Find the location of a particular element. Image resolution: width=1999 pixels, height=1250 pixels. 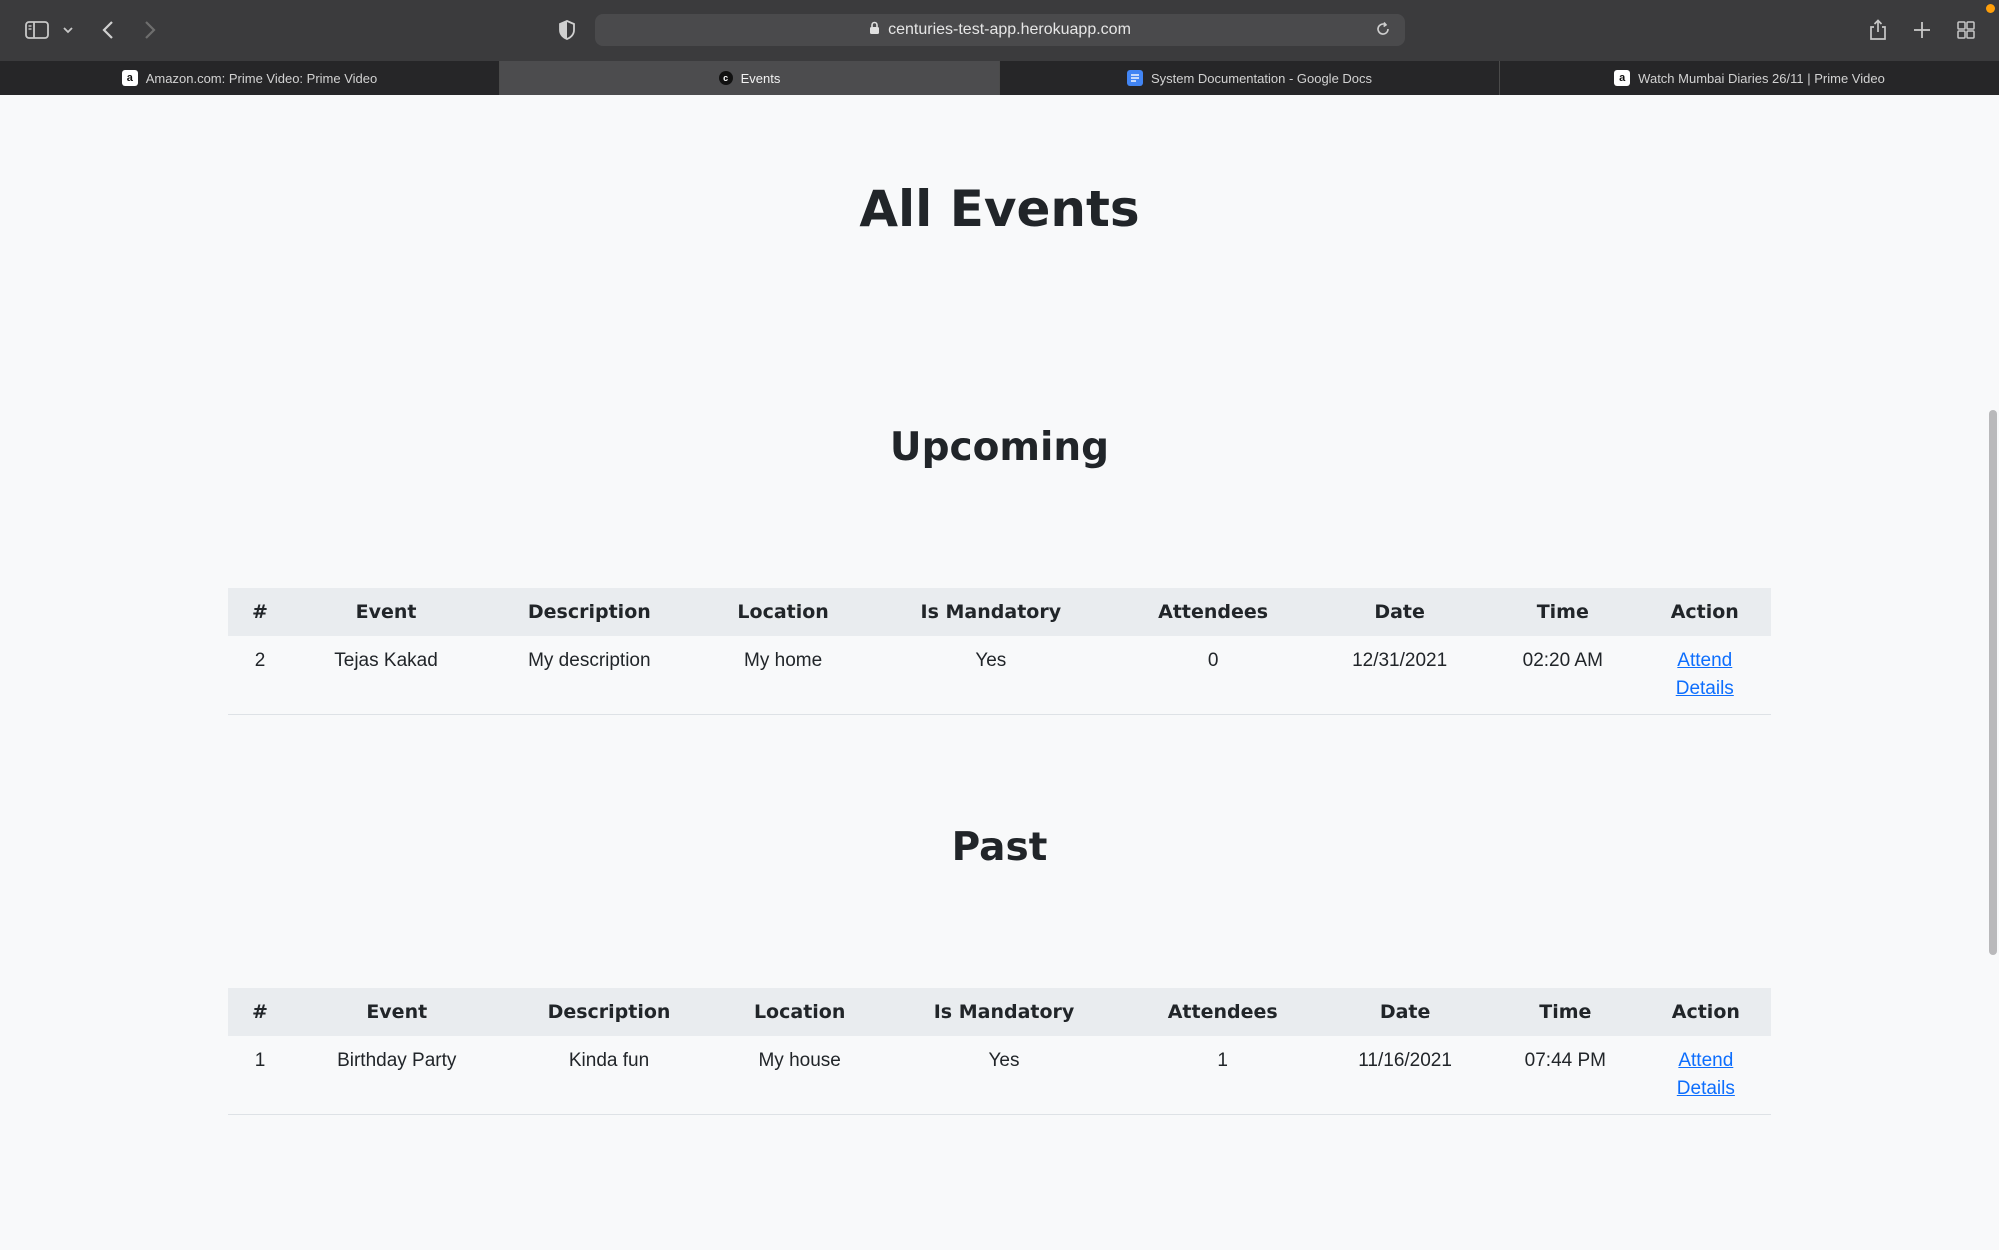

cell-event: Birthday Party is located at coordinates (397, 1075).